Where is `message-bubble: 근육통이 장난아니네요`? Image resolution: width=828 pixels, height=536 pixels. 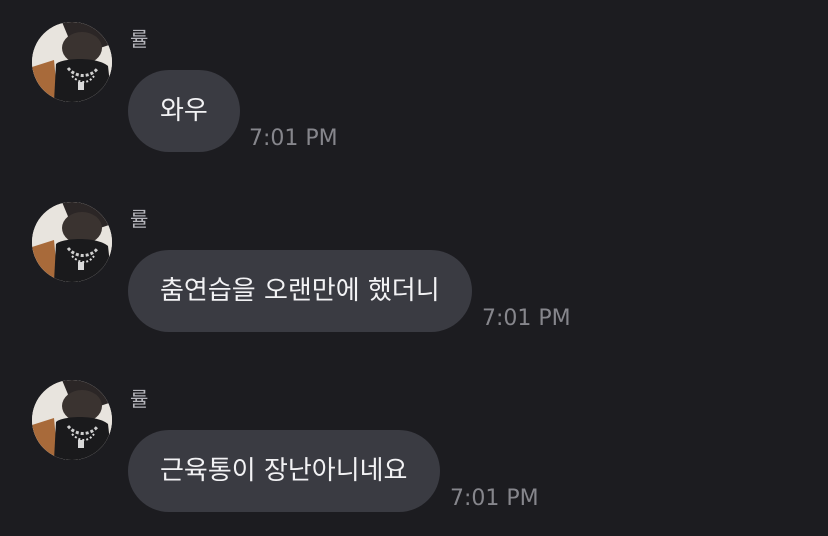
message-bubble: 근육통이 장난아니네요 is located at coordinates (284, 471).